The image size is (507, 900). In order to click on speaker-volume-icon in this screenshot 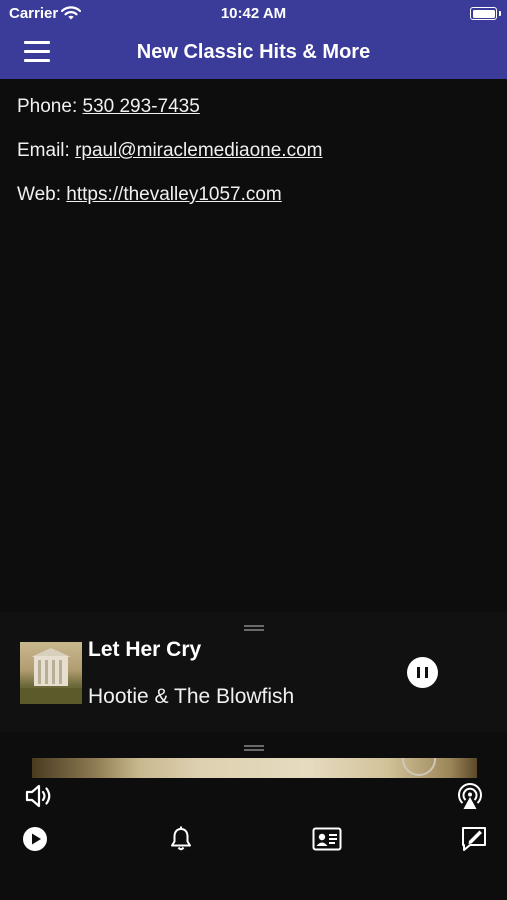, I will do `click(39, 796)`.